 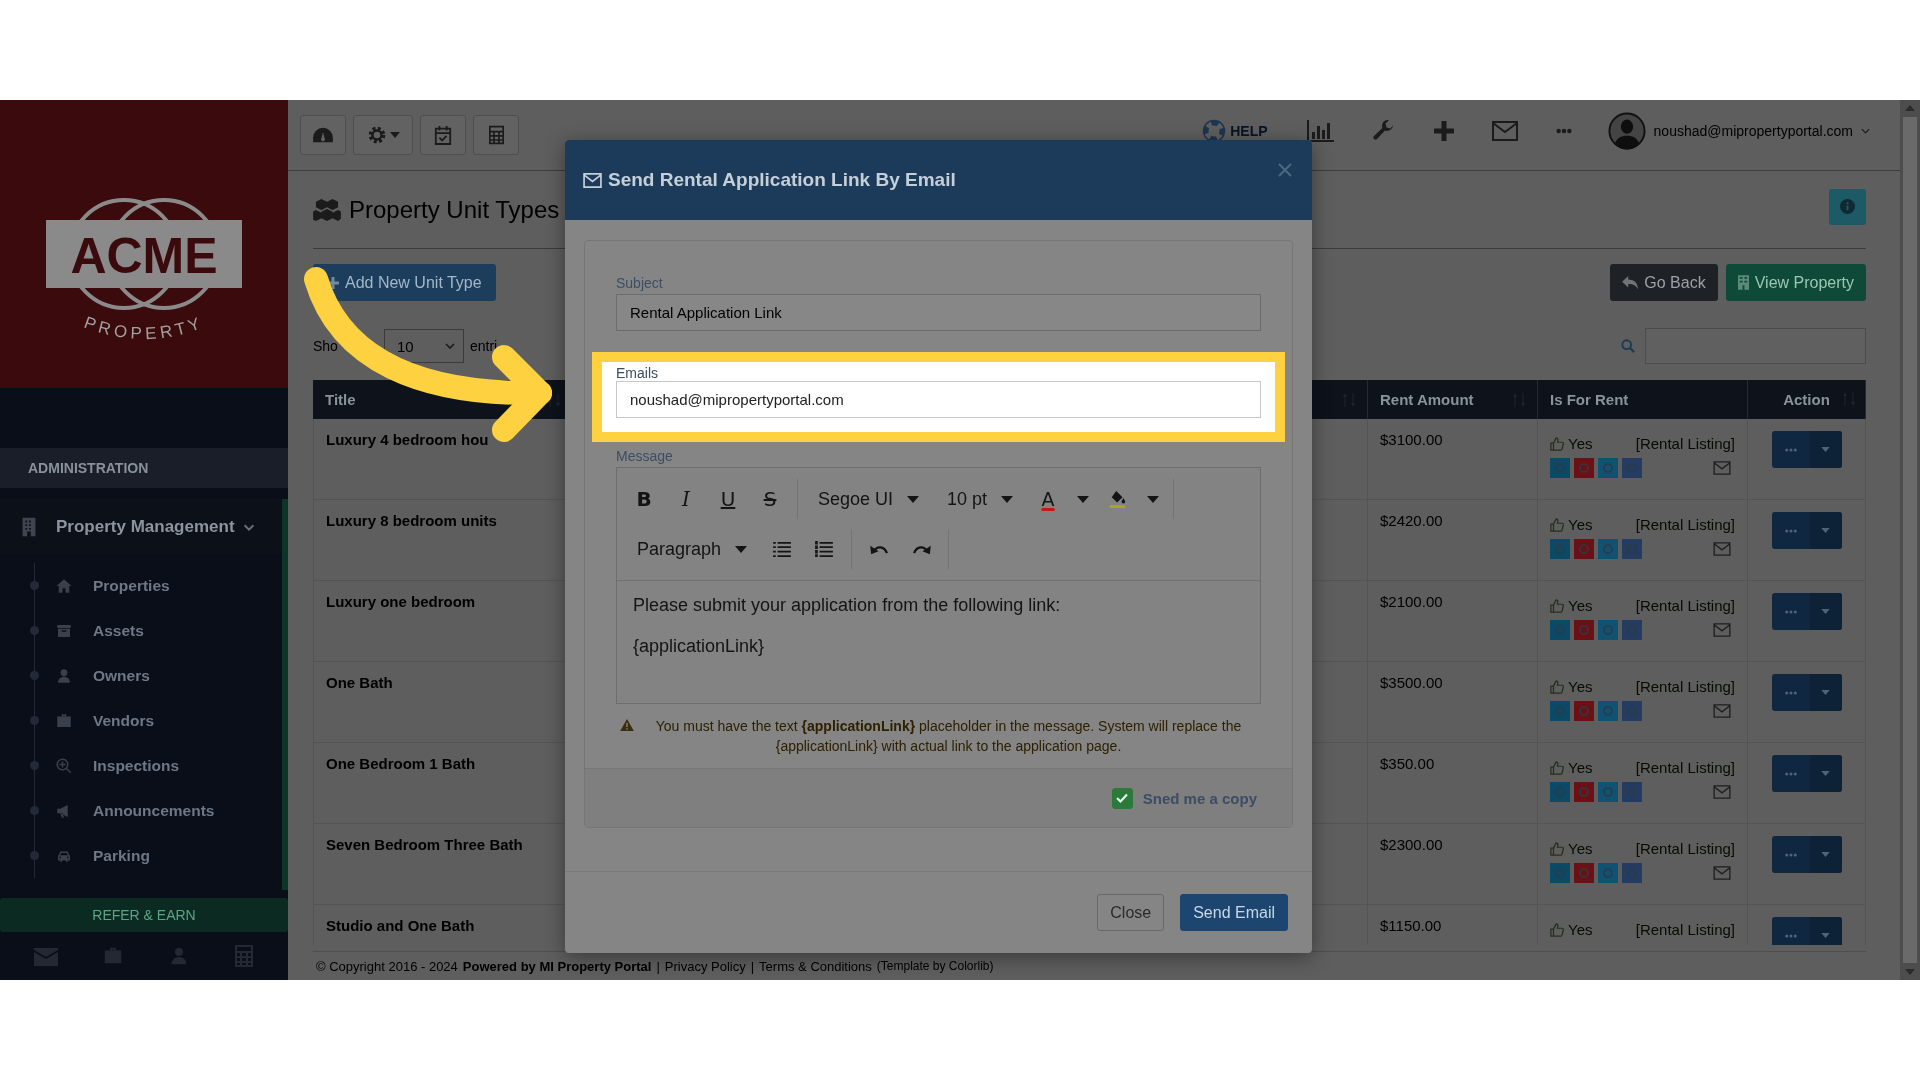 I want to click on column-header: Is For Rent, so click(x=1643, y=399).